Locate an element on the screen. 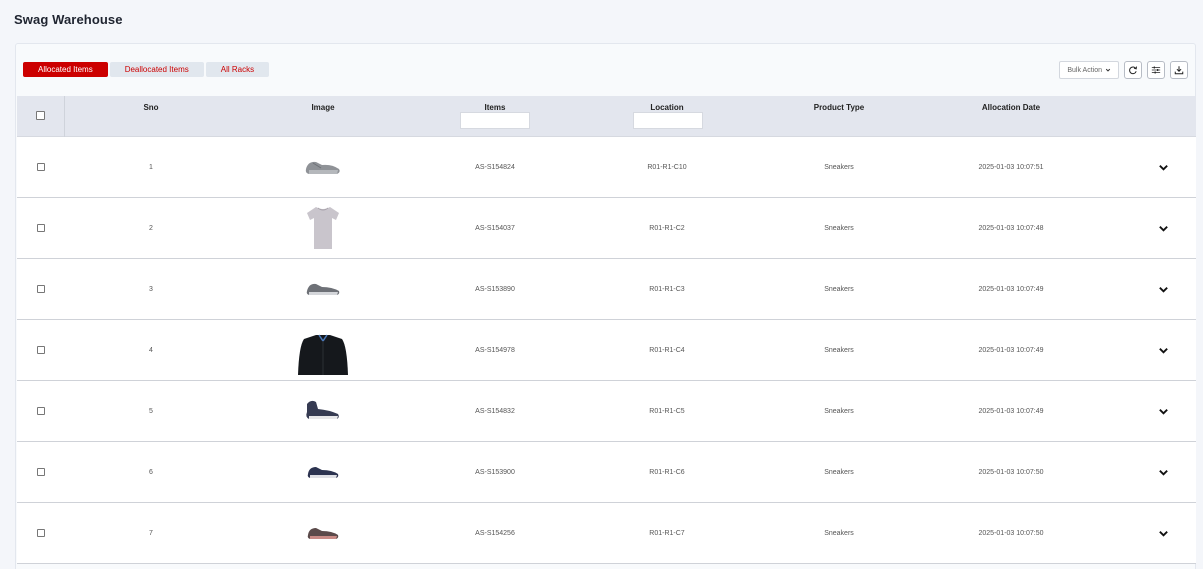 The height and width of the screenshot is (569, 1203). download-icon is located at coordinates (1179, 70).